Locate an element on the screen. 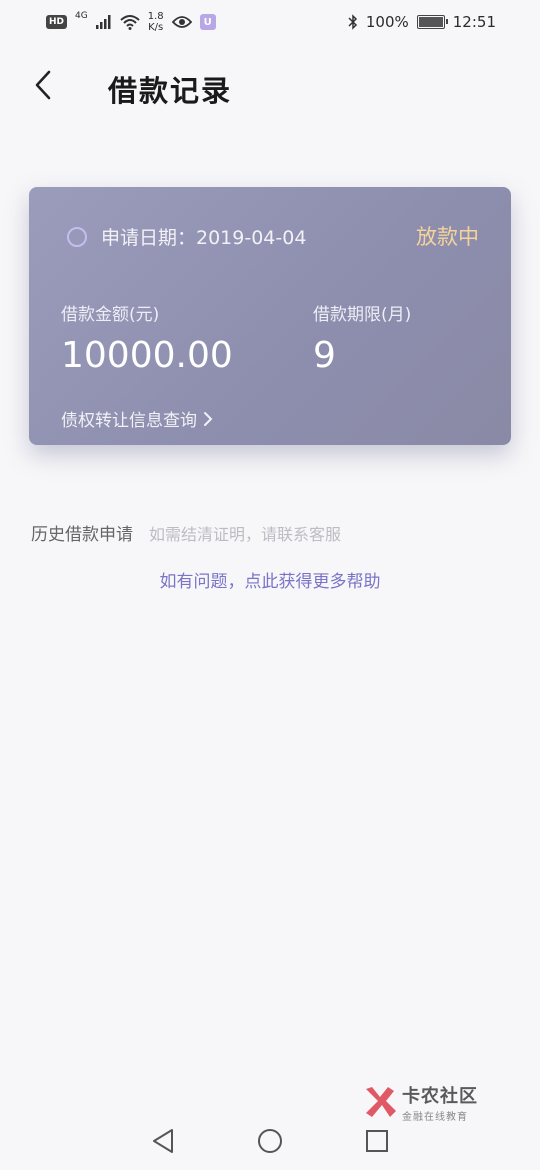 This screenshot has width=540, height=1170. square-recents-icon is located at coordinates (376, 1141).